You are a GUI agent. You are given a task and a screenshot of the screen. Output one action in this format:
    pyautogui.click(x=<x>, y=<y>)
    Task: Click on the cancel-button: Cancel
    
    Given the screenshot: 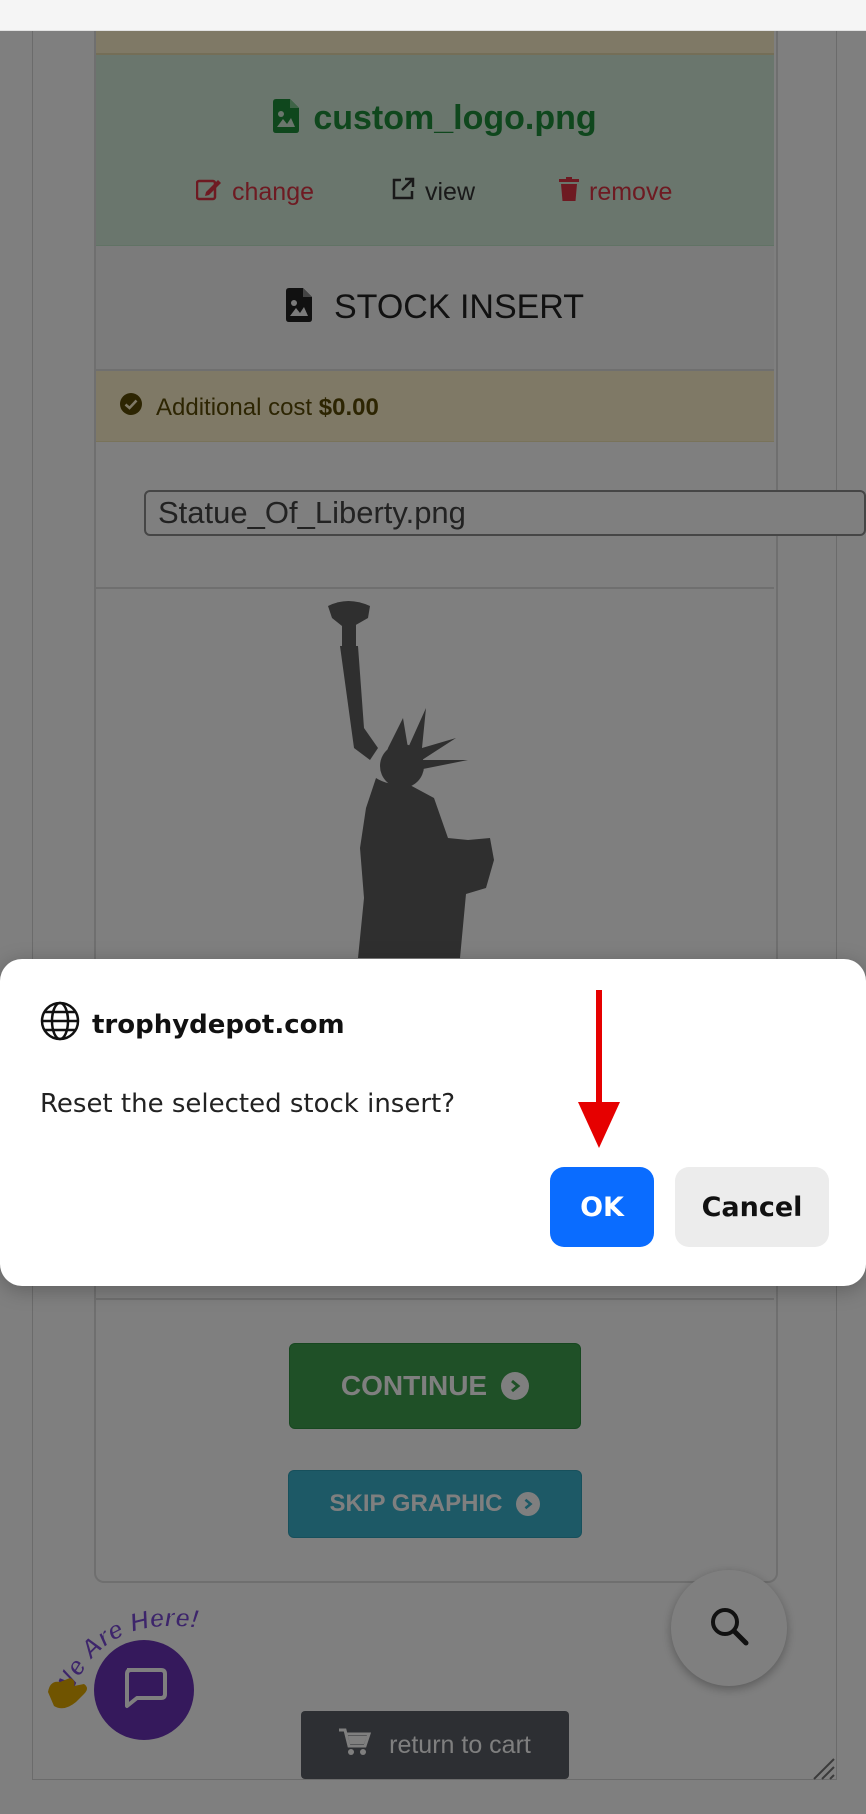 What is the action you would take?
    pyautogui.click(x=752, y=1207)
    